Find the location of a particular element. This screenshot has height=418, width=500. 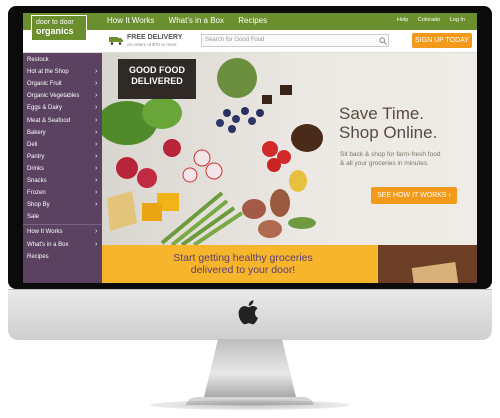

sidebar-item: Shop By is located at coordinates (38, 205).